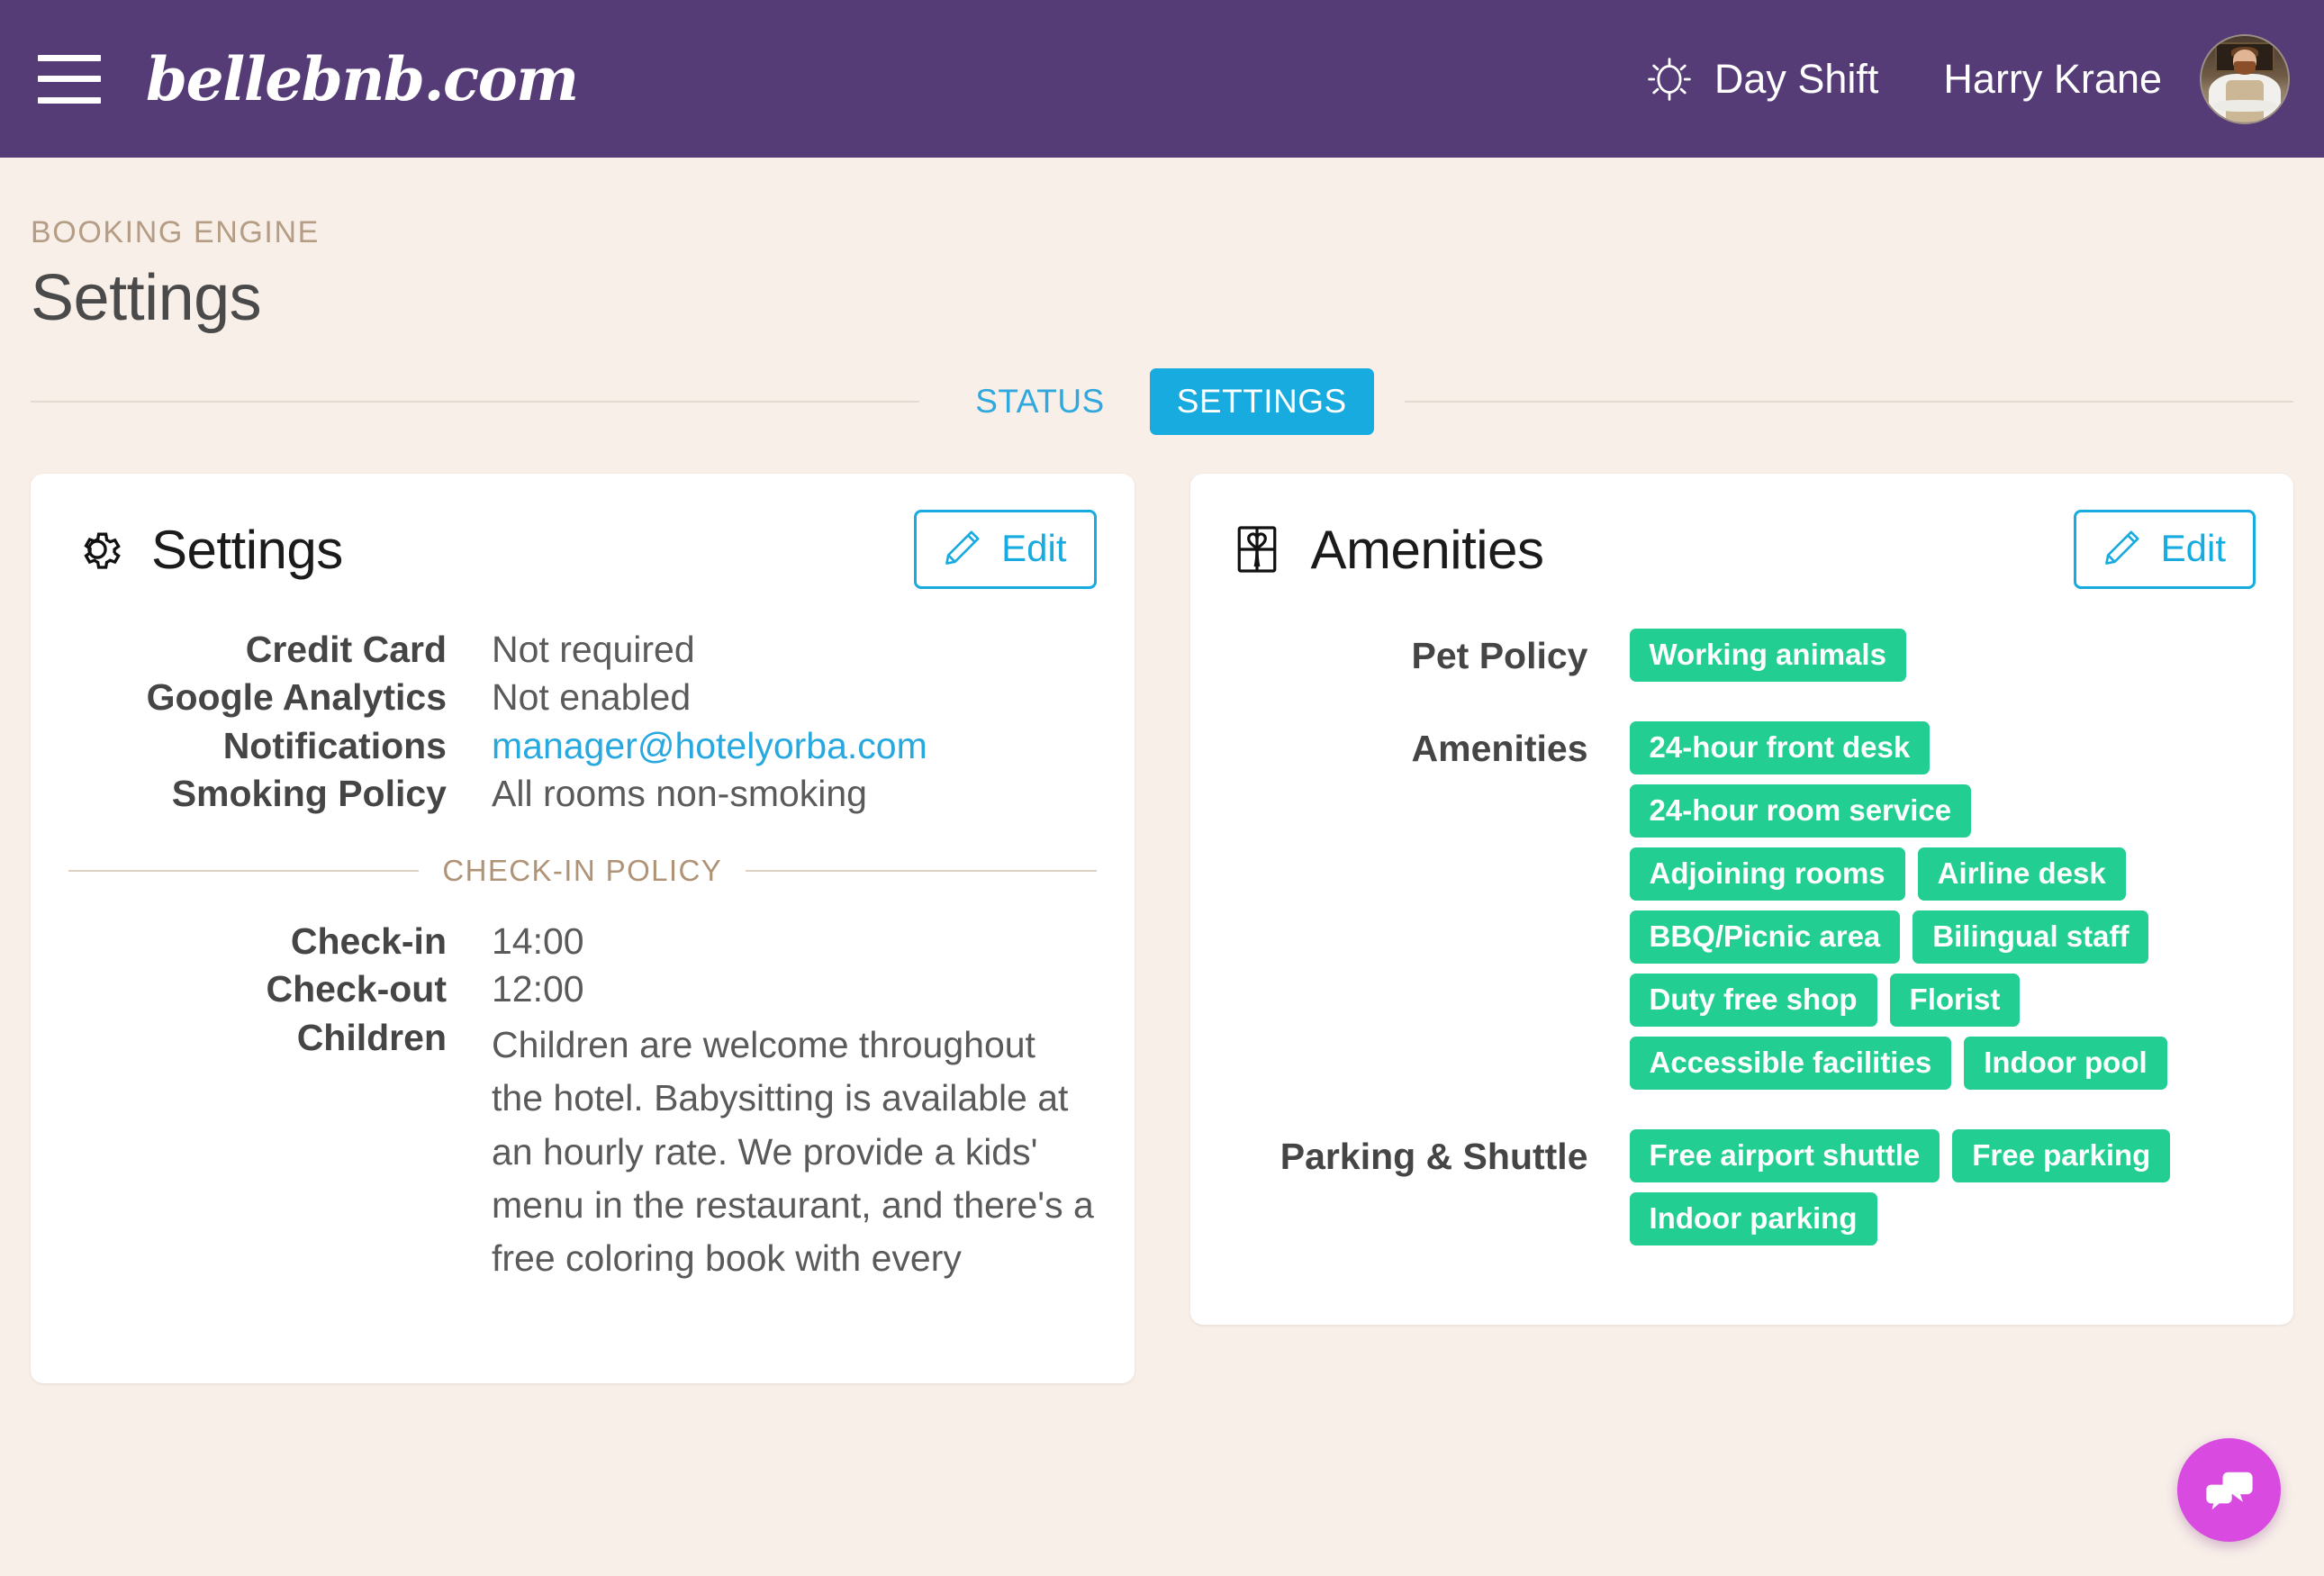 This screenshot has width=2324, height=1576. I want to click on settings-row-credit-card: Credit Card Not required, so click(582, 649).